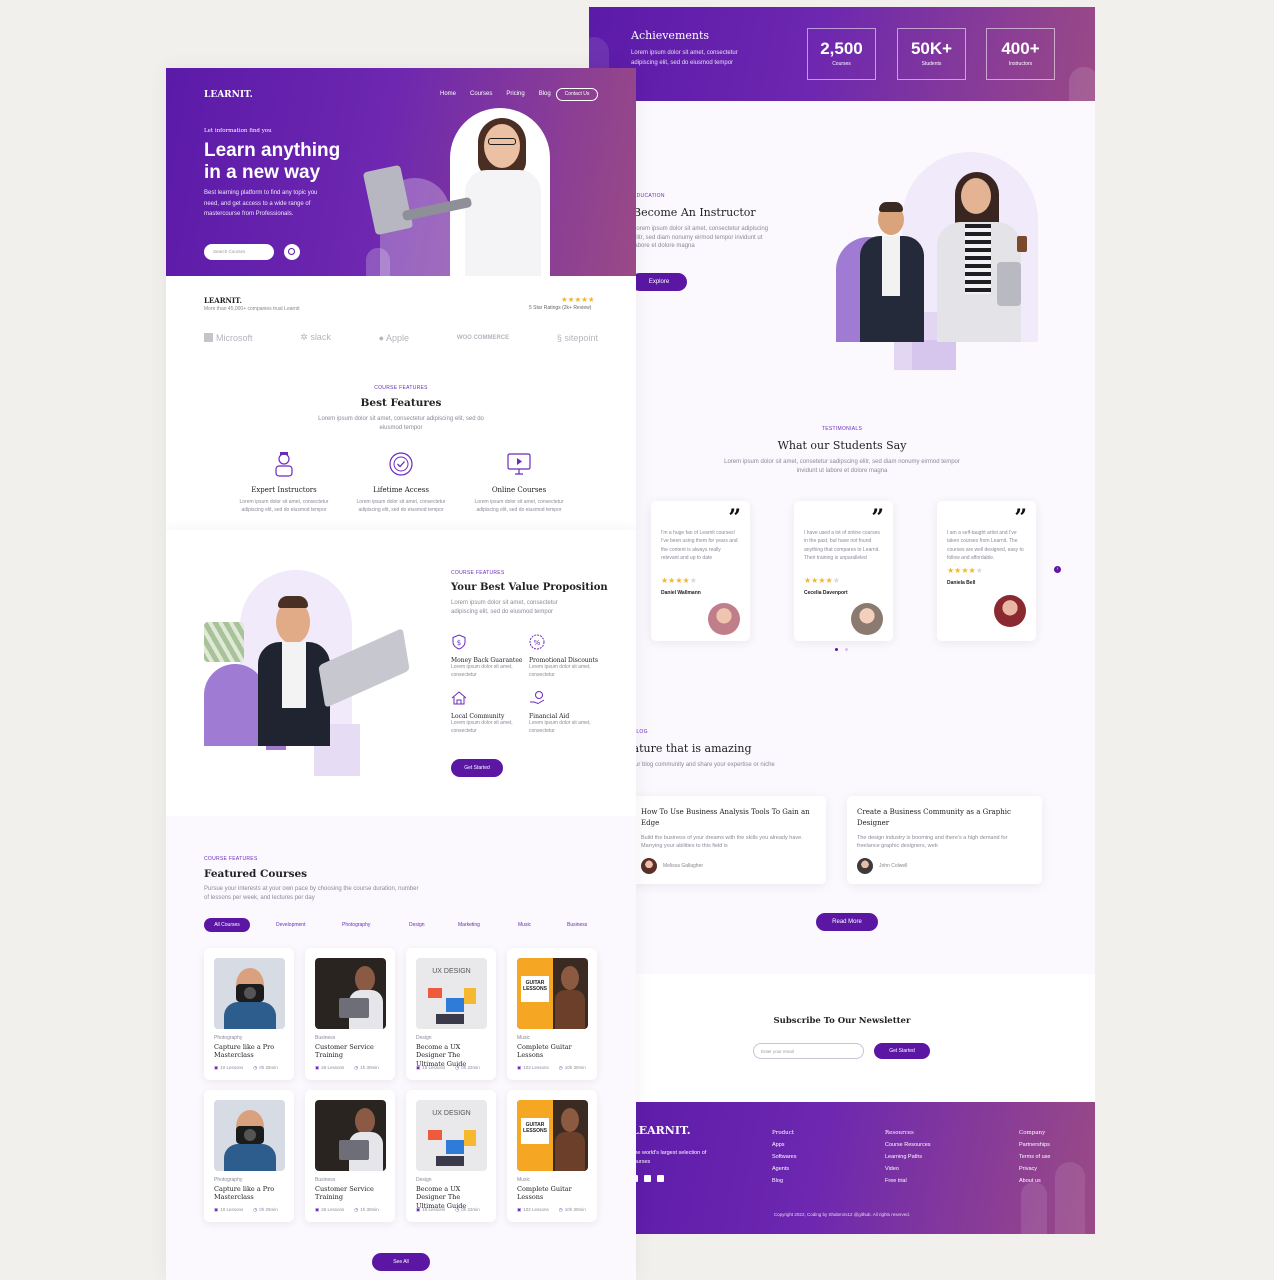 The image size is (1274, 1280). I want to click on footer-link: Apps, so click(784, 1145).